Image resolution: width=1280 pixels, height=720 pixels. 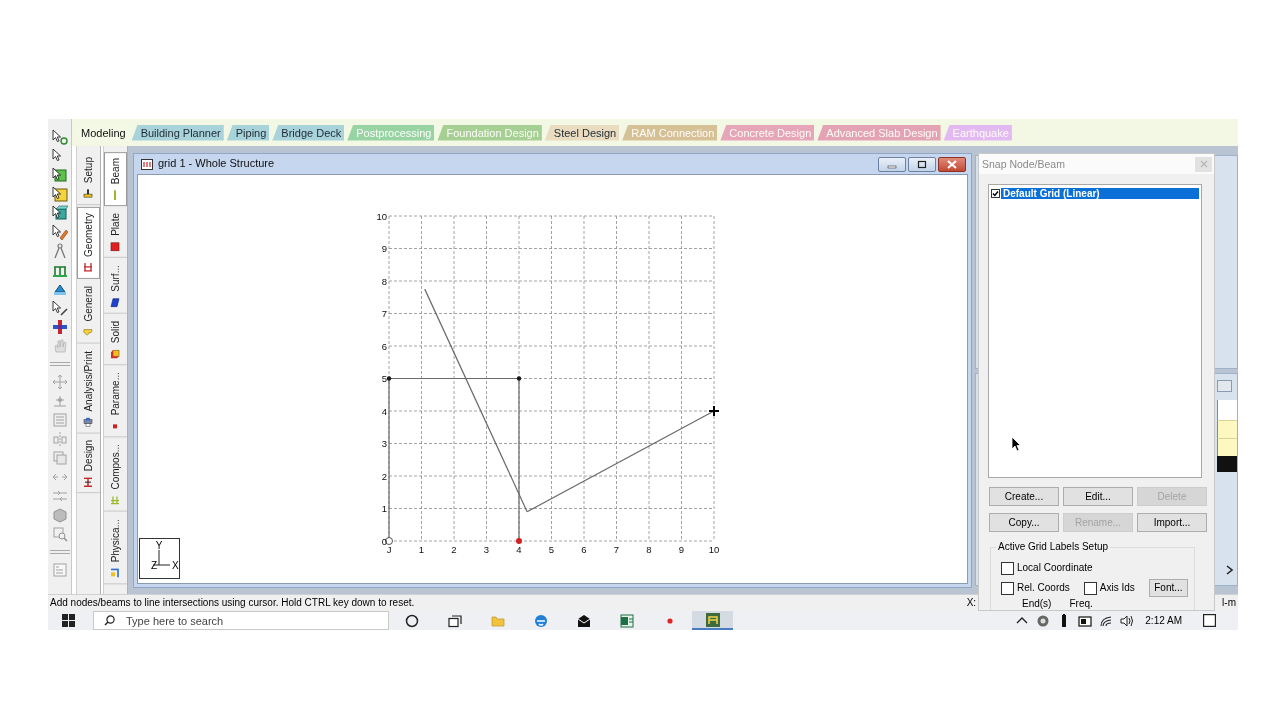 I want to click on checkbox-label: Rel. Coords, so click(x=1043, y=588).